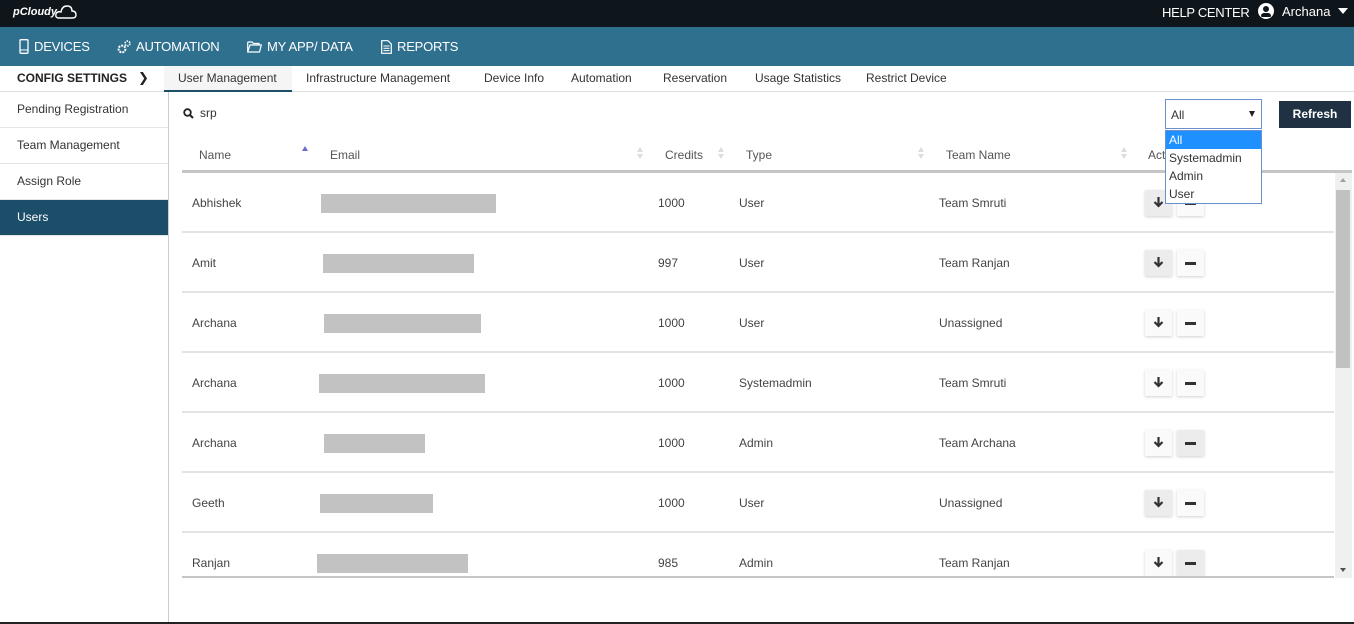 This screenshot has width=1354, height=624. I want to click on tab-user-management: User Management, so click(227, 78).